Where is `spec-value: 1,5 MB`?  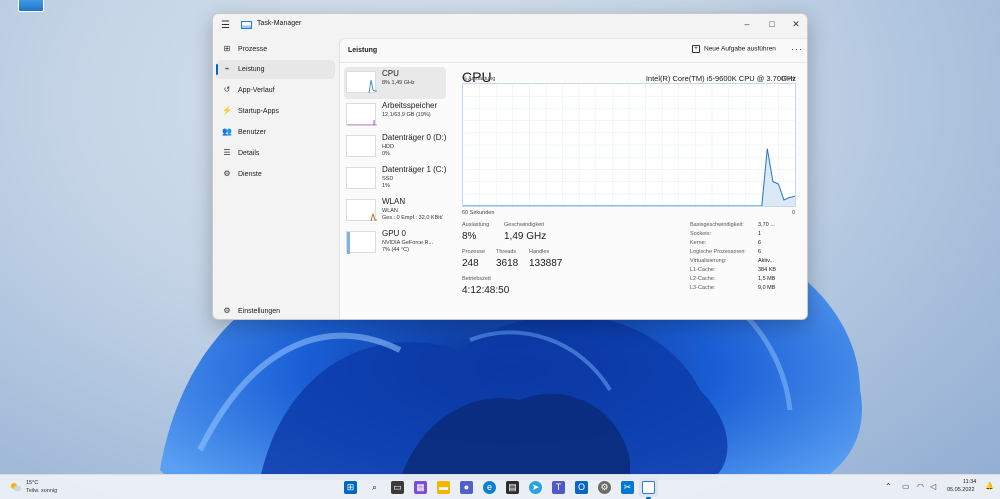
spec-value: 1,5 MB is located at coordinates (767, 279).